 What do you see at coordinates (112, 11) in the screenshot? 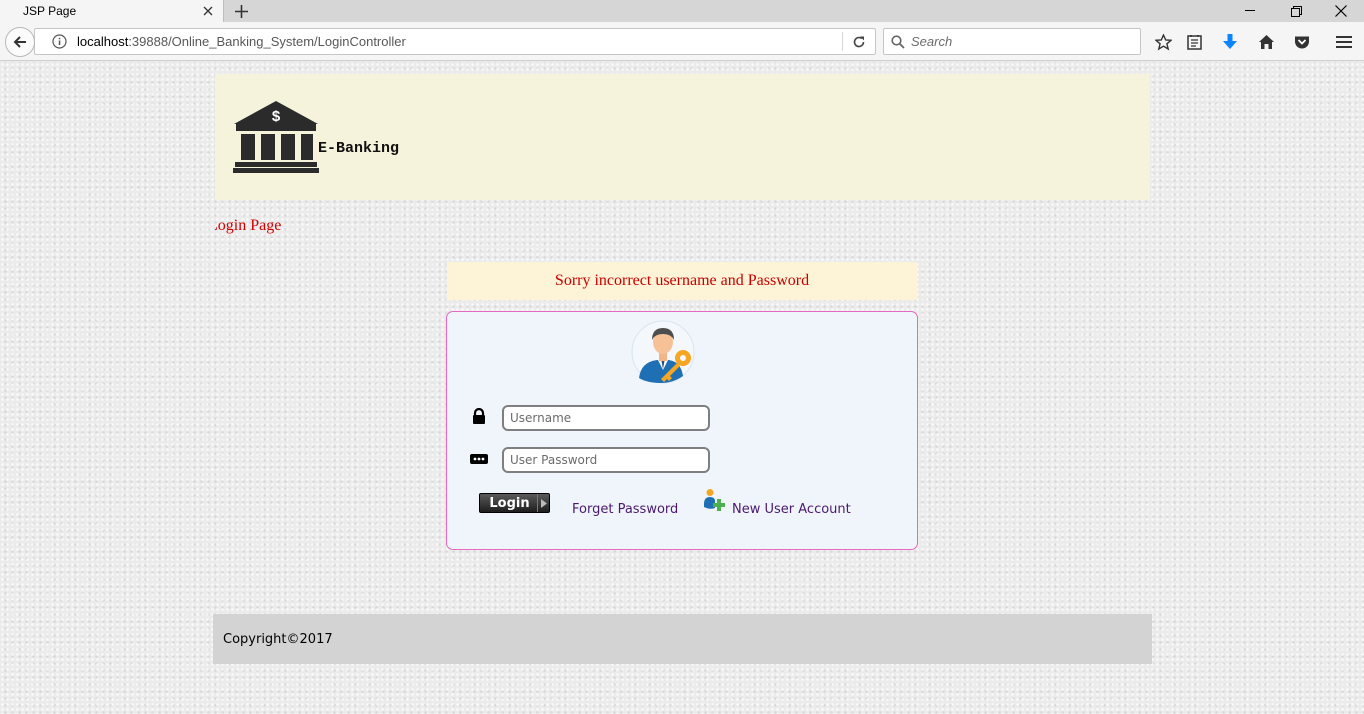
I see `tab-active: JSP Page` at bounding box center [112, 11].